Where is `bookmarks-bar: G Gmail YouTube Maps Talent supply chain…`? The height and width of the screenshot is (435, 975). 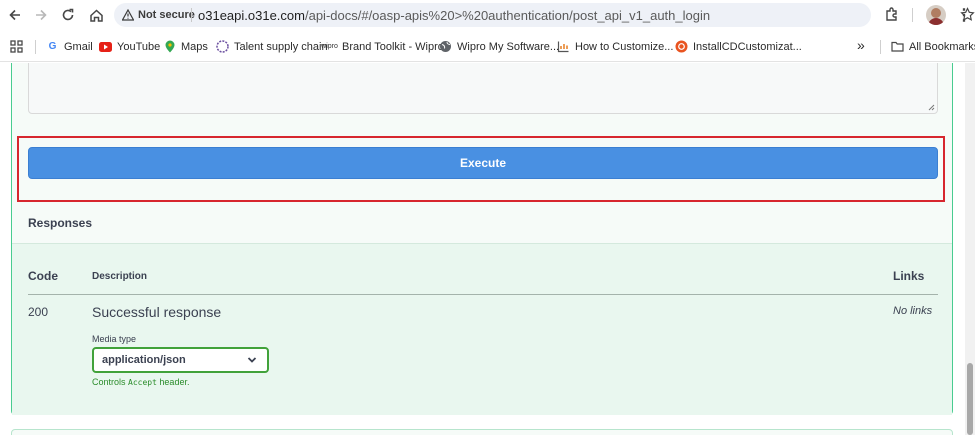 bookmarks-bar: G Gmail YouTube Maps Talent supply chain… is located at coordinates (487, 47).